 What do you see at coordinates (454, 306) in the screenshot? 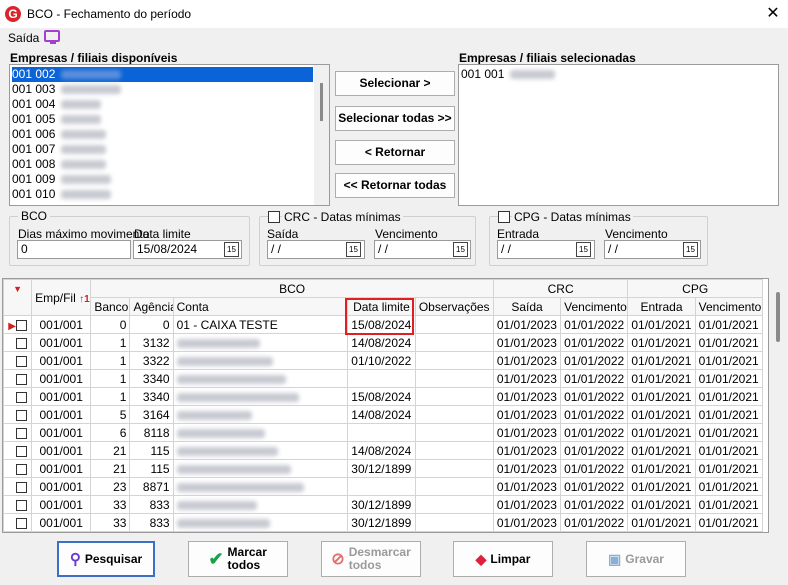
I see `col-observacoes: Observações` at bounding box center [454, 306].